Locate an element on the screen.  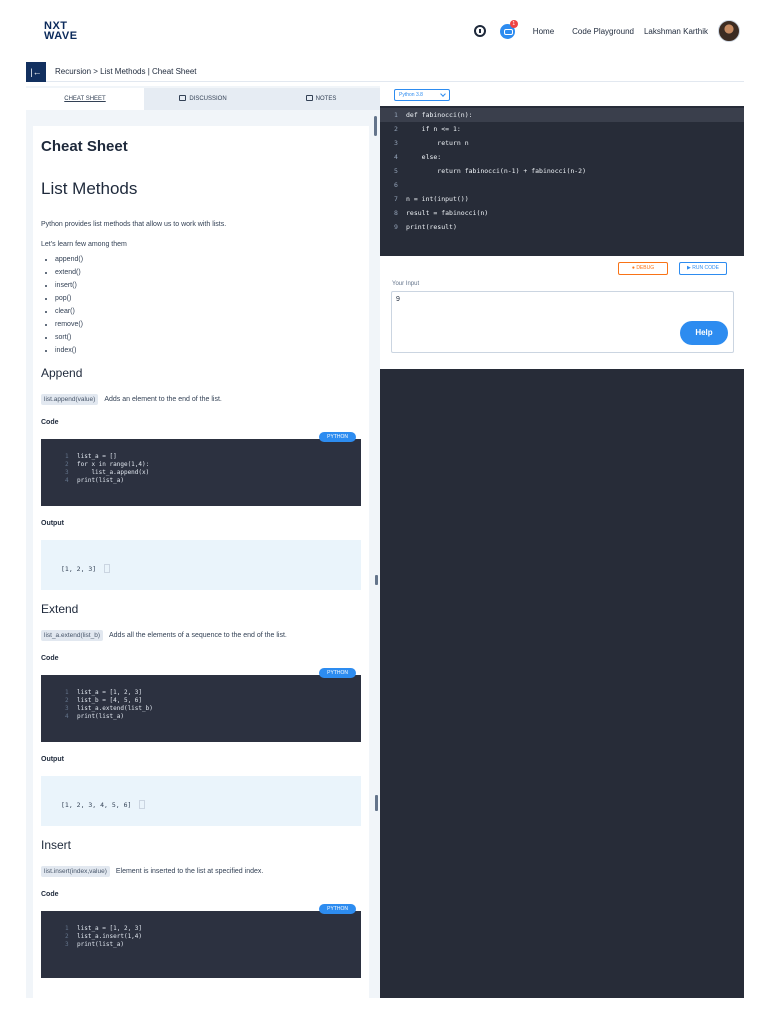
line-number: 8 is located at coordinates (396, 213).